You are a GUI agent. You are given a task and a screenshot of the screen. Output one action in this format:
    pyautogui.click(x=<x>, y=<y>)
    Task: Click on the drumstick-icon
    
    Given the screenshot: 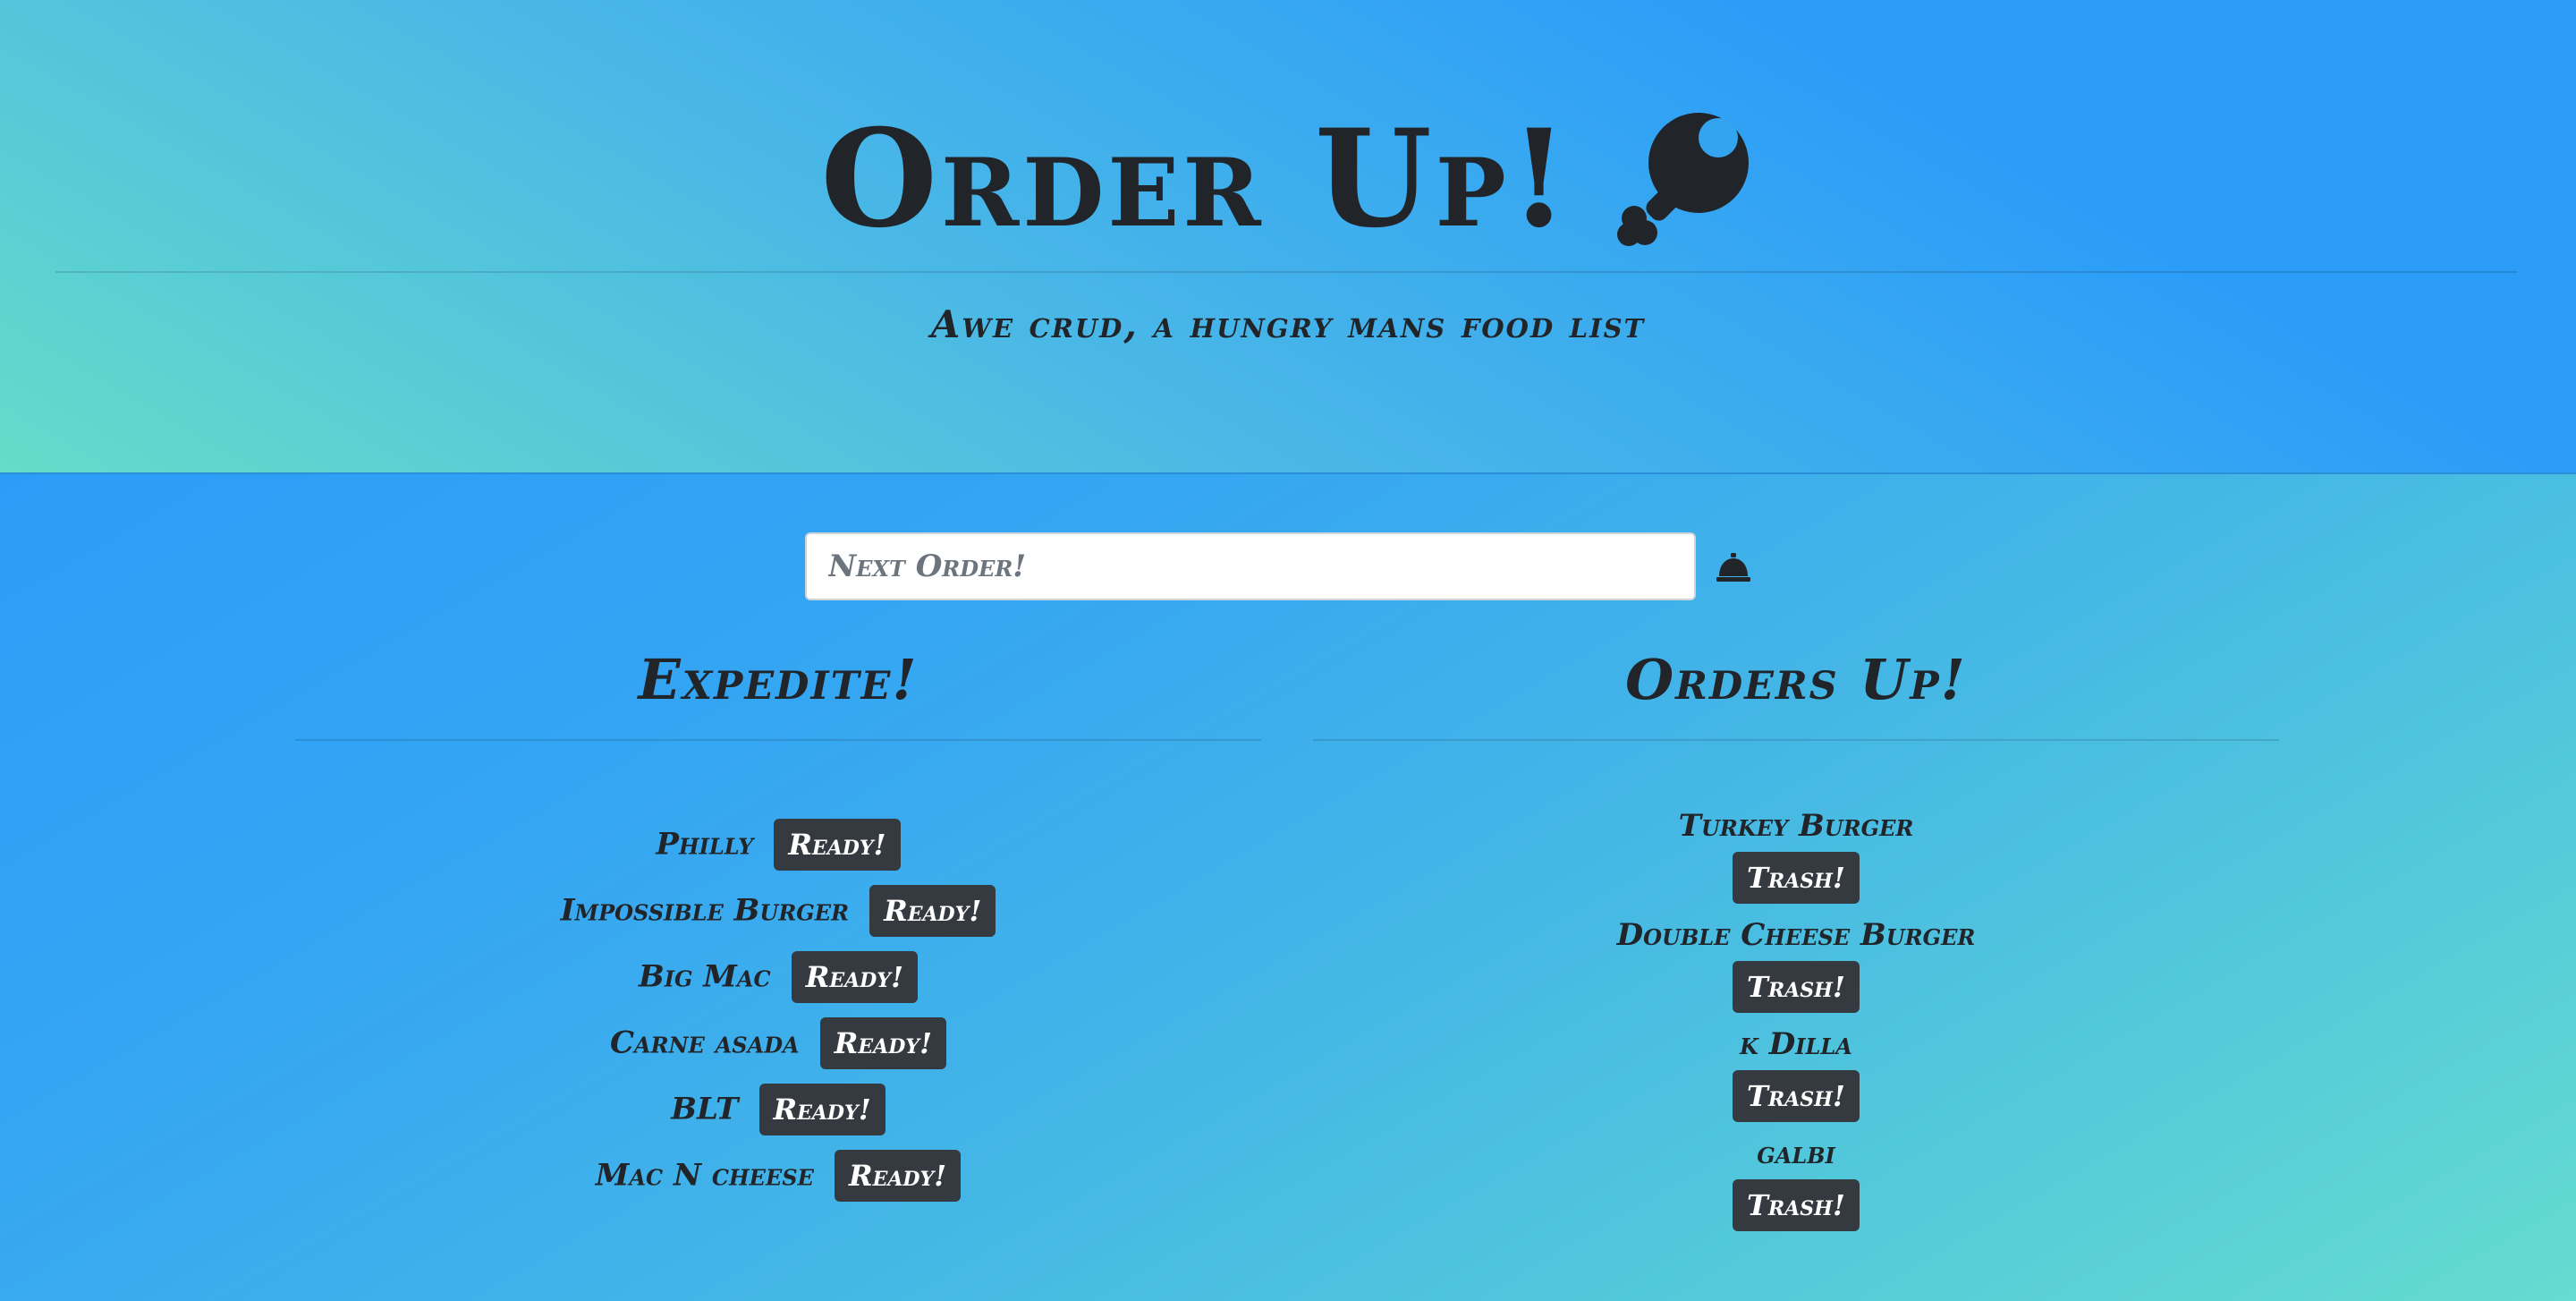 What is the action you would take?
    pyautogui.click(x=1682, y=179)
    